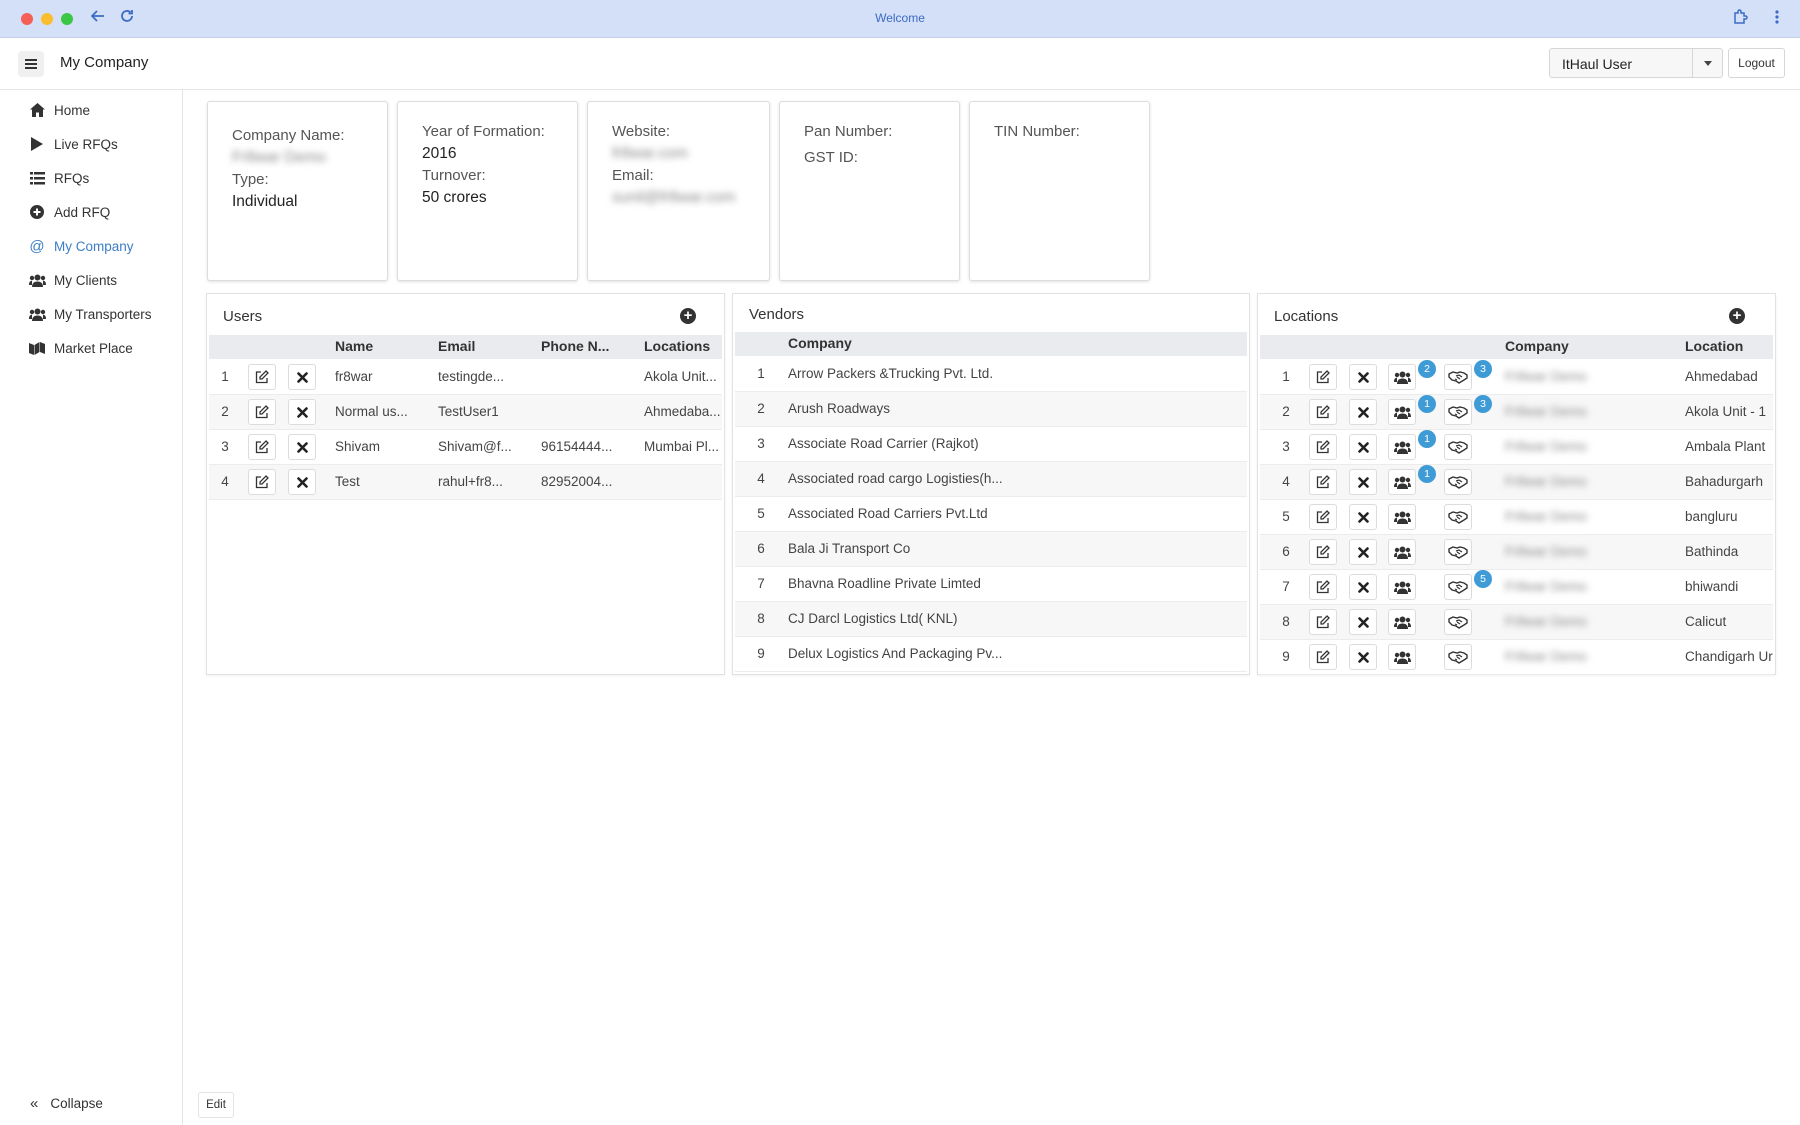  I want to click on table-row: 6 Bala Ji Transport Co, so click(991, 549).